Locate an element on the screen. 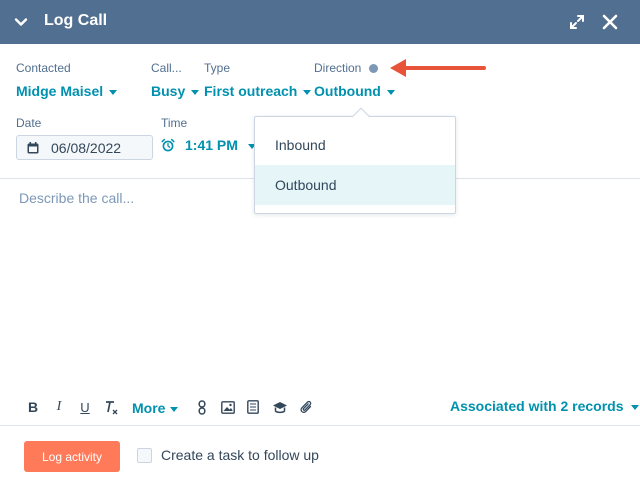 Image resolution: width=640 pixels, height=480 pixels. annotation-arrow-icon is located at coordinates (438, 68).